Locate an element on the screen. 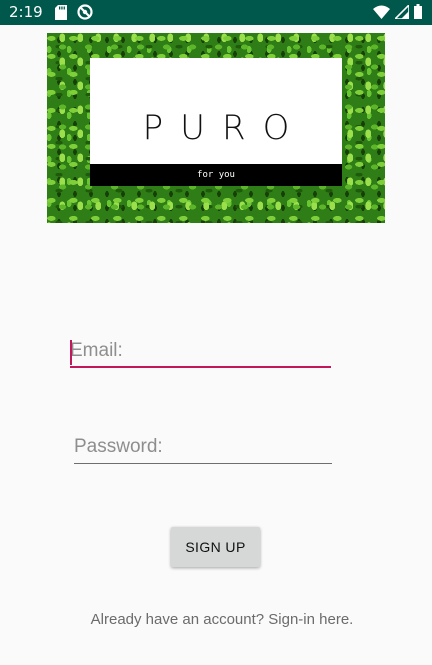 This screenshot has width=432, height=665. logo-tagline: for you is located at coordinates (216, 175).